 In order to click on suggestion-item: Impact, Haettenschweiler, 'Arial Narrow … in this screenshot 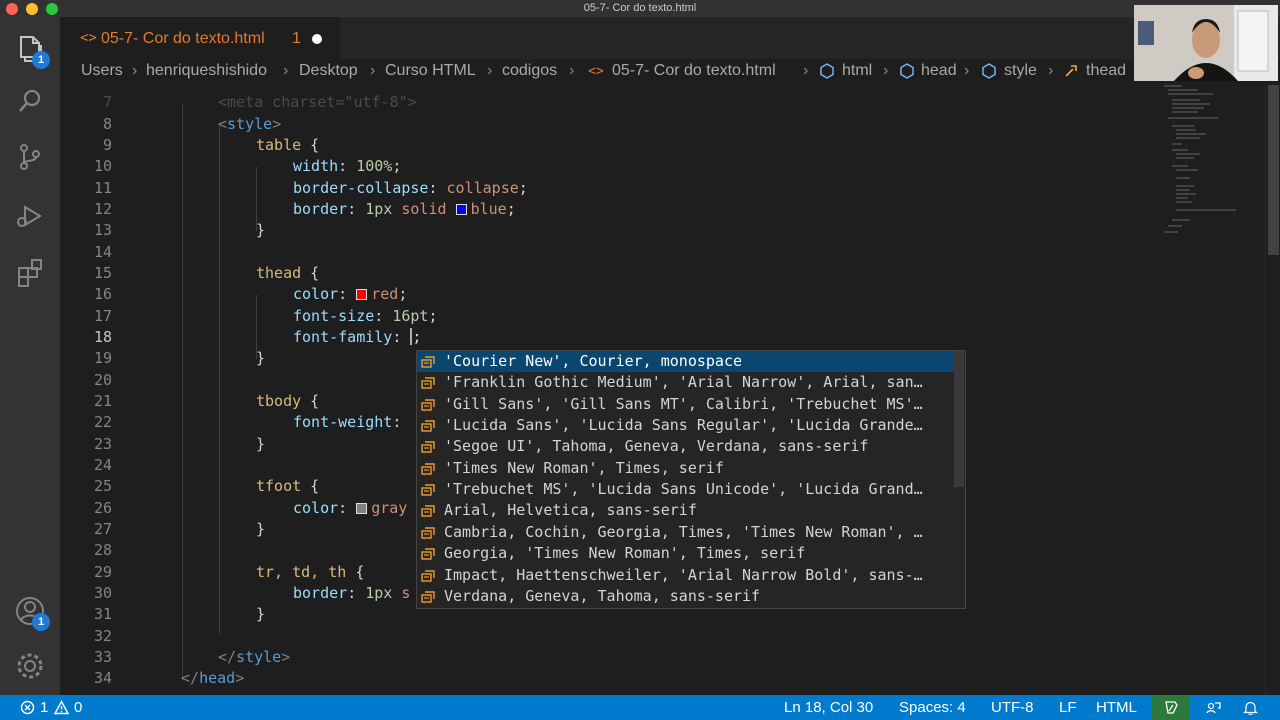, I will do `click(686, 575)`.